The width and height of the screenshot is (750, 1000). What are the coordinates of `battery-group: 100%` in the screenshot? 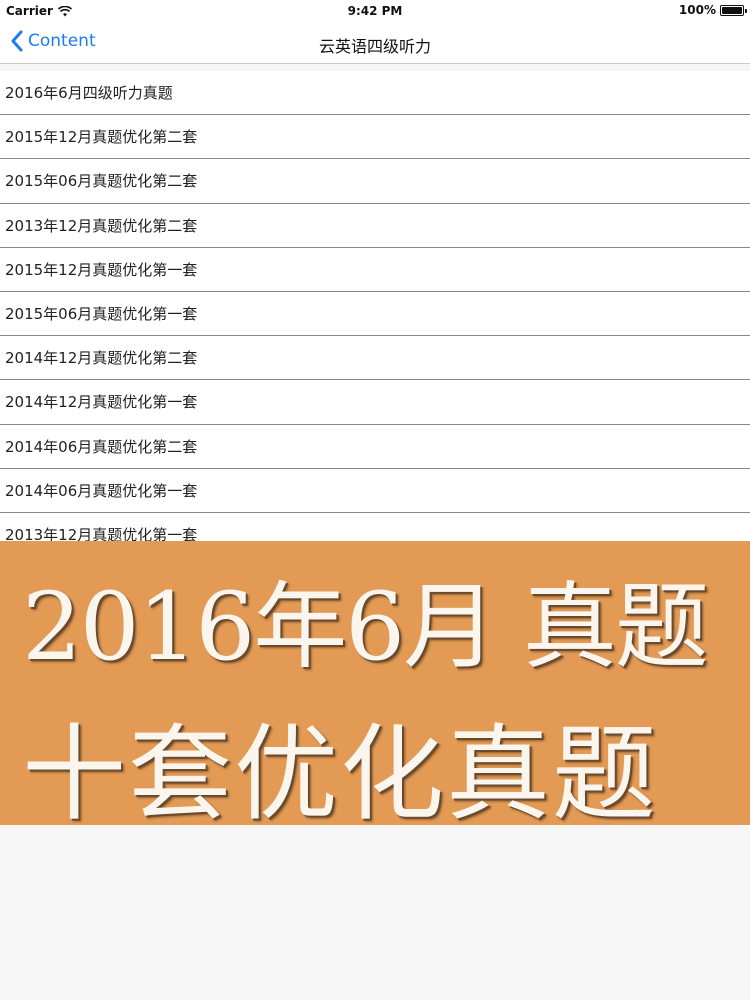 It's located at (712, 10).